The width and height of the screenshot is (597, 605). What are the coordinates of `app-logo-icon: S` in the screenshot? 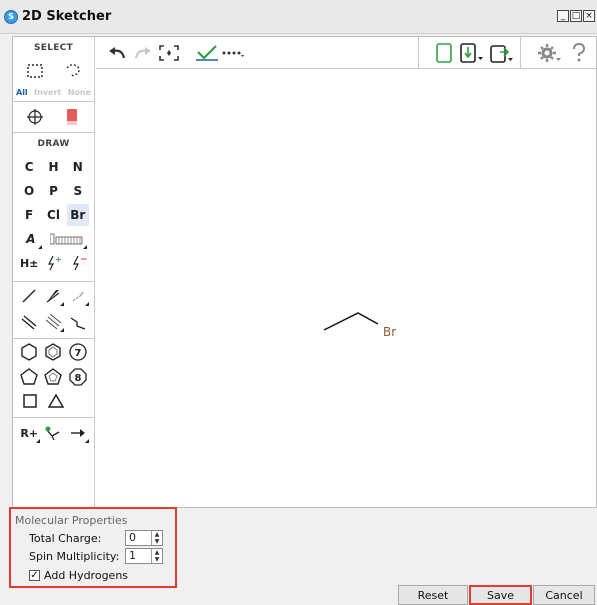 It's located at (11, 17).